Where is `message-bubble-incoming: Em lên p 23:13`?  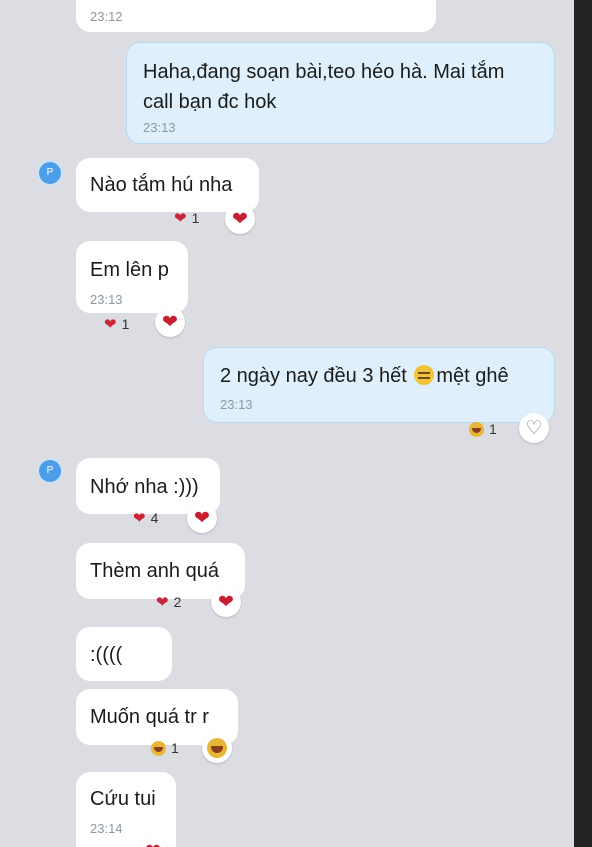 message-bubble-incoming: Em lên p 23:13 is located at coordinates (132, 277).